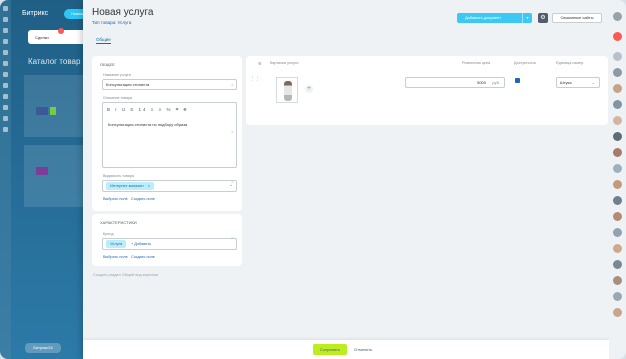 The height and width of the screenshot is (359, 626). What do you see at coordinates (123, 12) in the screenshot?
I see `page-title: Новая услуга` at bounding box center [123, 12].